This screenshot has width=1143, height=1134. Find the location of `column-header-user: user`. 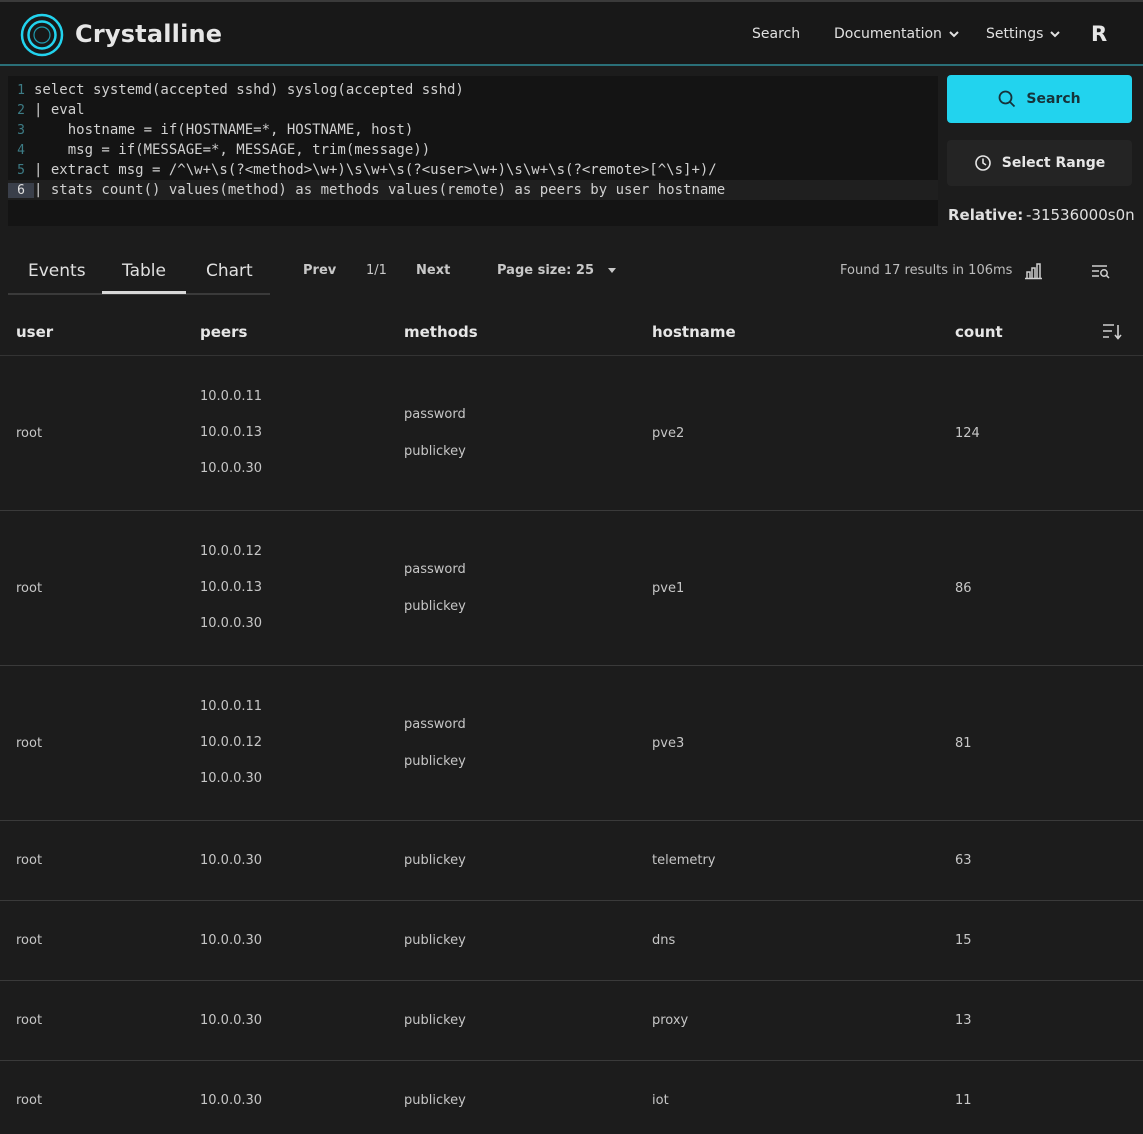

column-header-user: user is located at coordinates (34, 332).